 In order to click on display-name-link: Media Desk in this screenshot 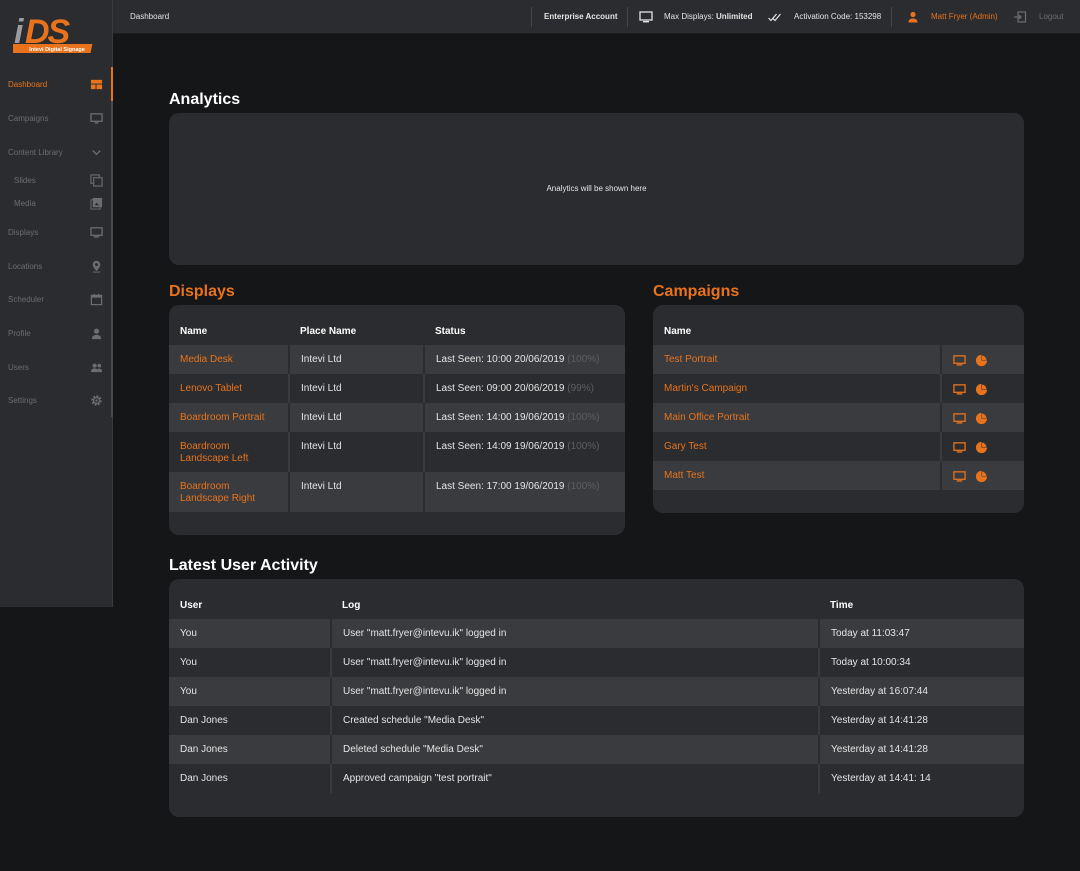, I will do `click(229, 359)`.